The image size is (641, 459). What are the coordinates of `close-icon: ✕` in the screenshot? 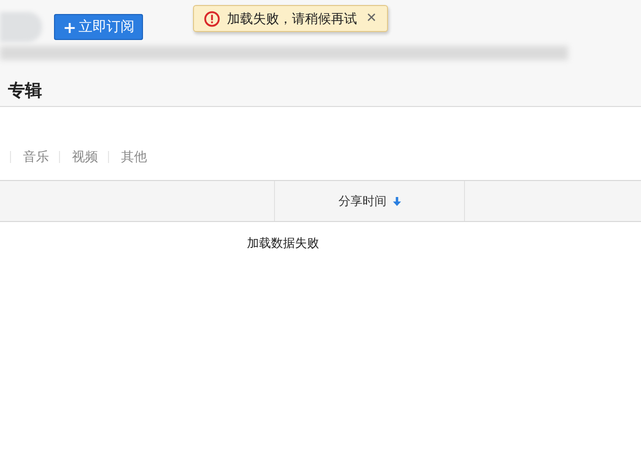 It's located at (371, 18).